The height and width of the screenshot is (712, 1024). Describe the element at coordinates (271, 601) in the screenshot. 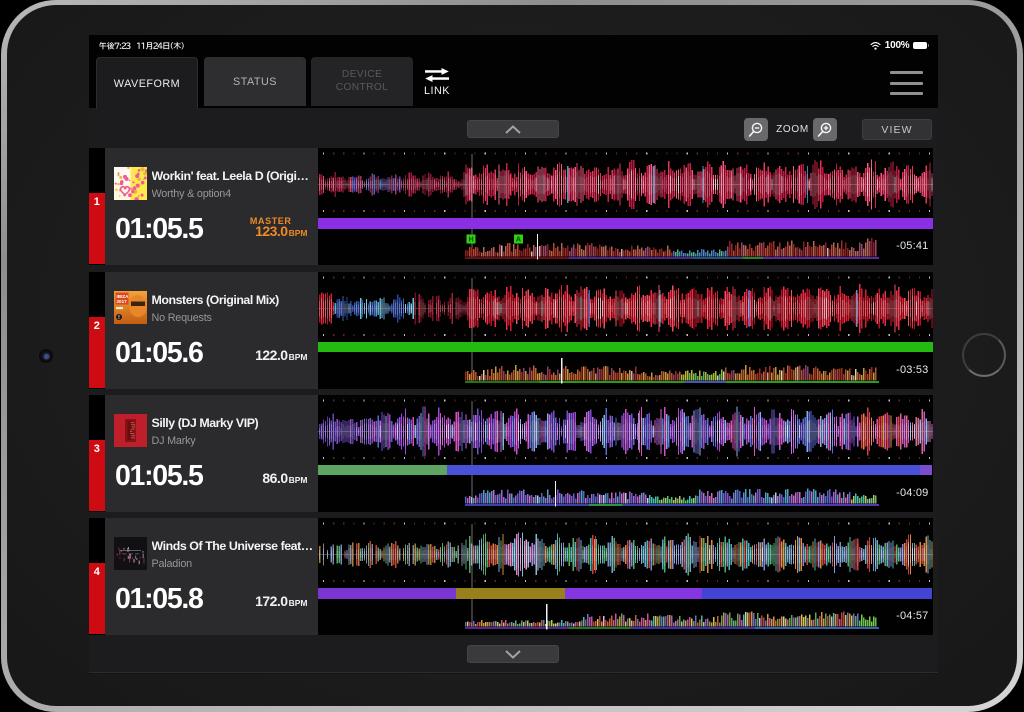

I see `bpm-value: 172.0` at that location.